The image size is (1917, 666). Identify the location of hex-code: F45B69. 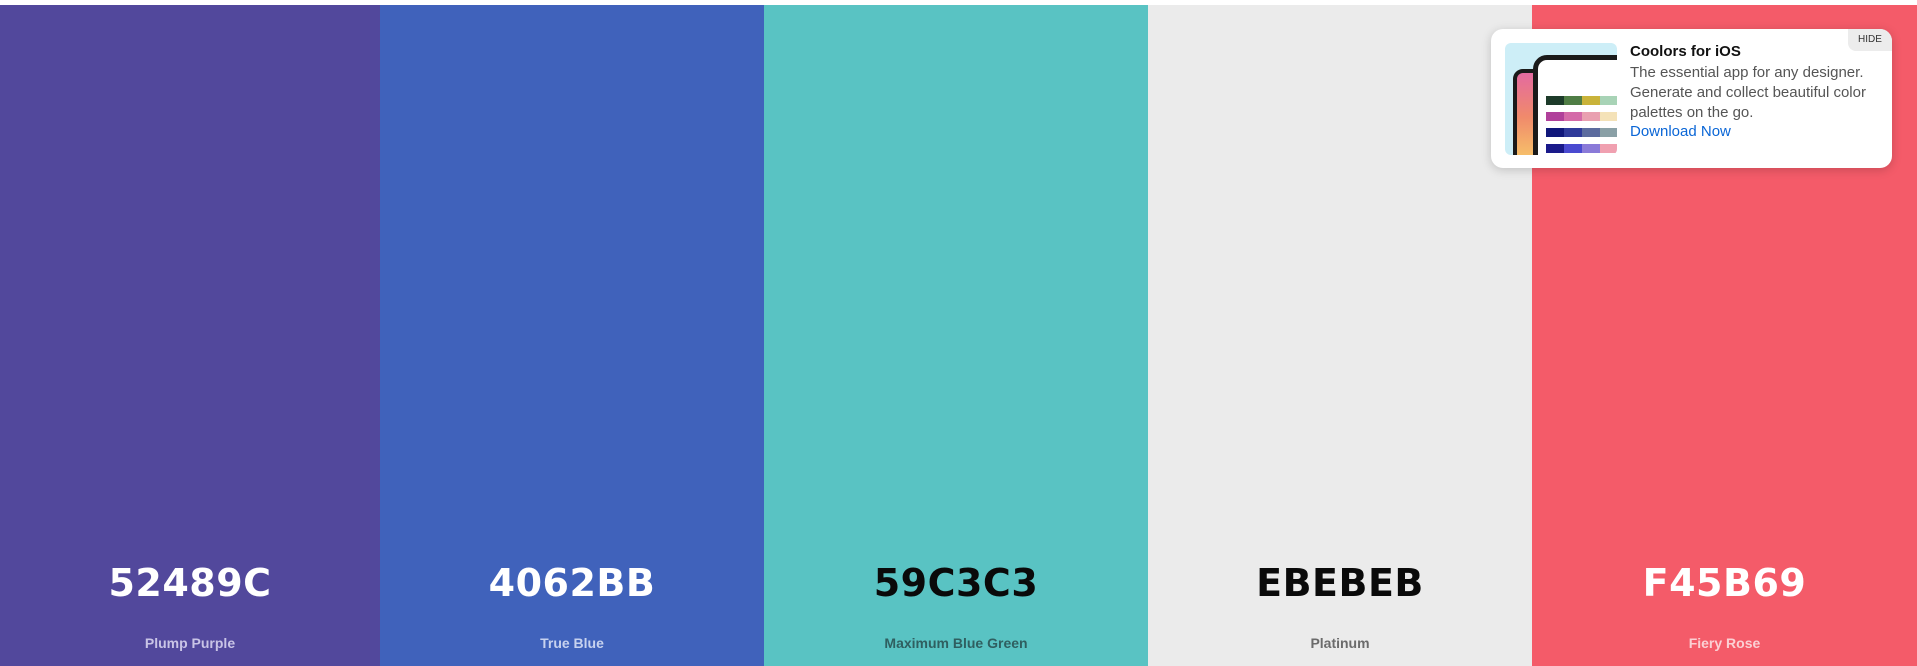
(1724, 583).